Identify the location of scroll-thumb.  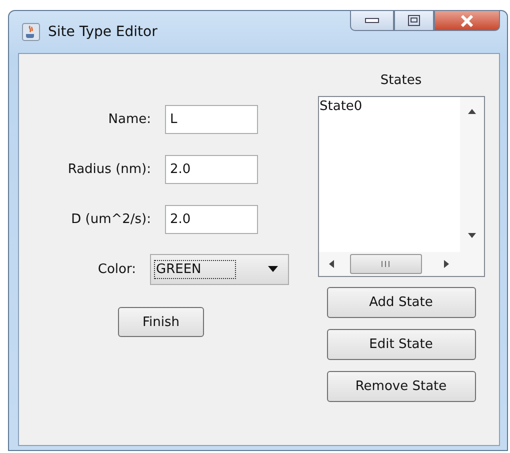
(386, 264).